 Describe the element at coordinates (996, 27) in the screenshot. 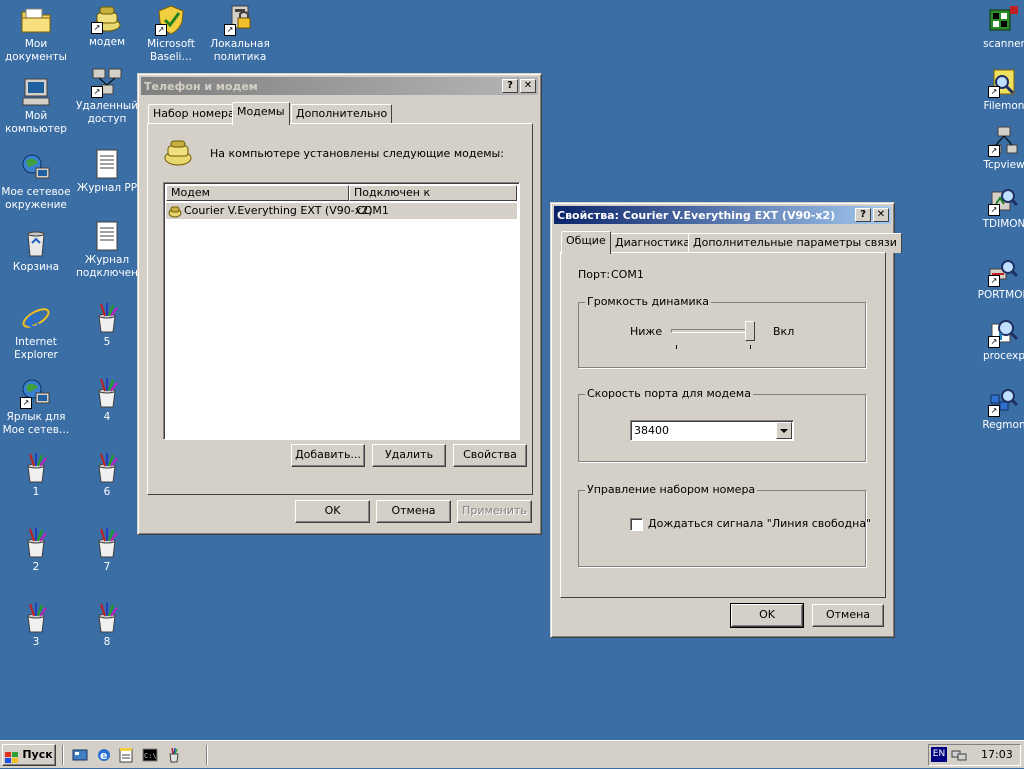

I see `desktop-icon: scanner` at that location.